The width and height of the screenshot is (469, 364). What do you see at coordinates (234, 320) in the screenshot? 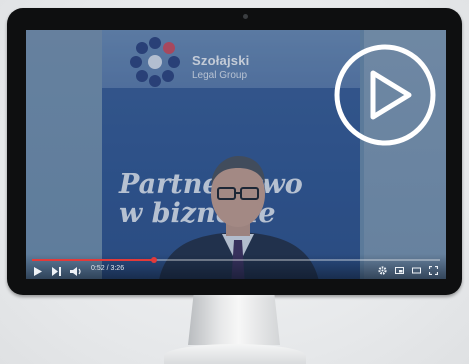
I see `monitor-stand-neck` at bounding box center [234, 320].